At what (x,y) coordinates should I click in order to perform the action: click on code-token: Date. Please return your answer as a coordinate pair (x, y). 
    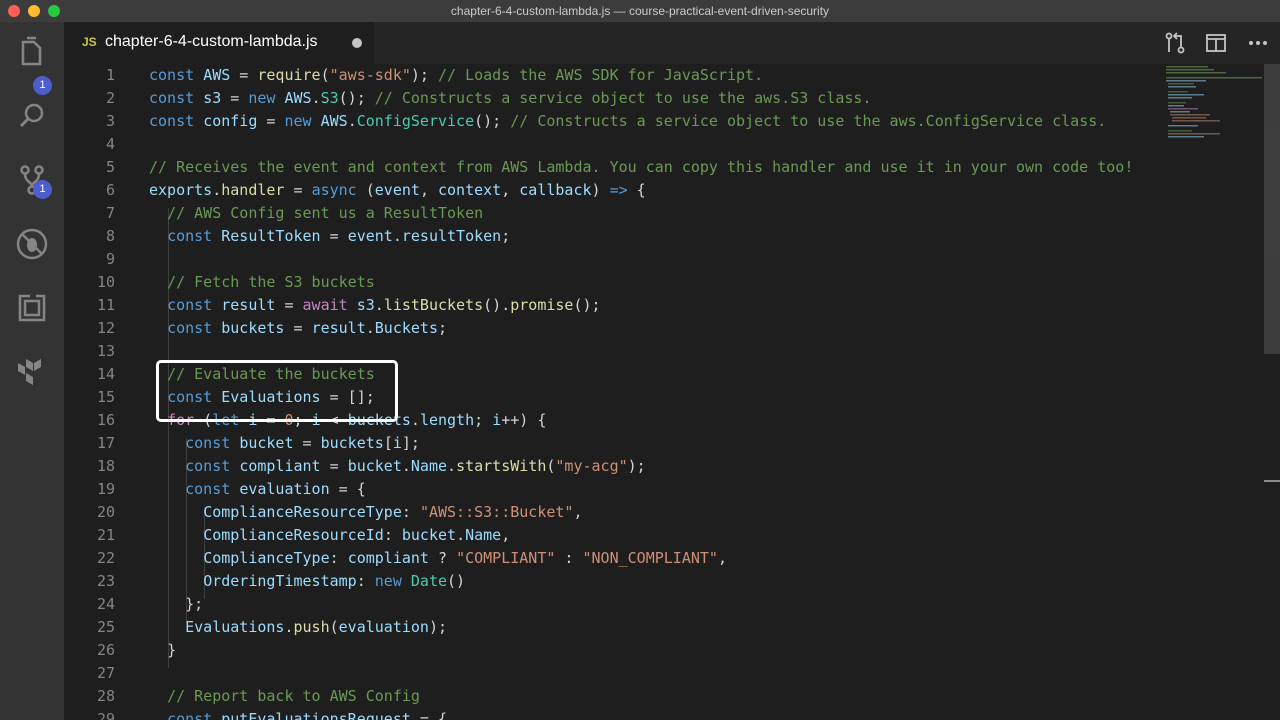
    Looking at the image, I should click on (429, 581).